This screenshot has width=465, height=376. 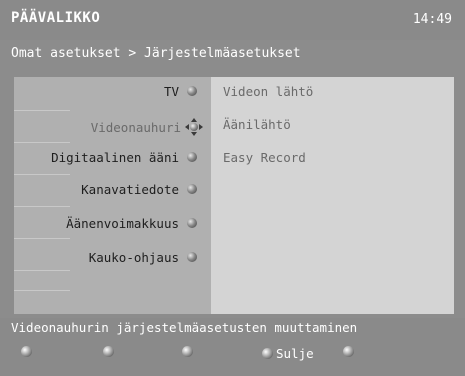 What do you see at coordinates (135, 127) in the screenshot?
I see `menu-item-label: Videonauhuri` at bounding box center [135, 127].